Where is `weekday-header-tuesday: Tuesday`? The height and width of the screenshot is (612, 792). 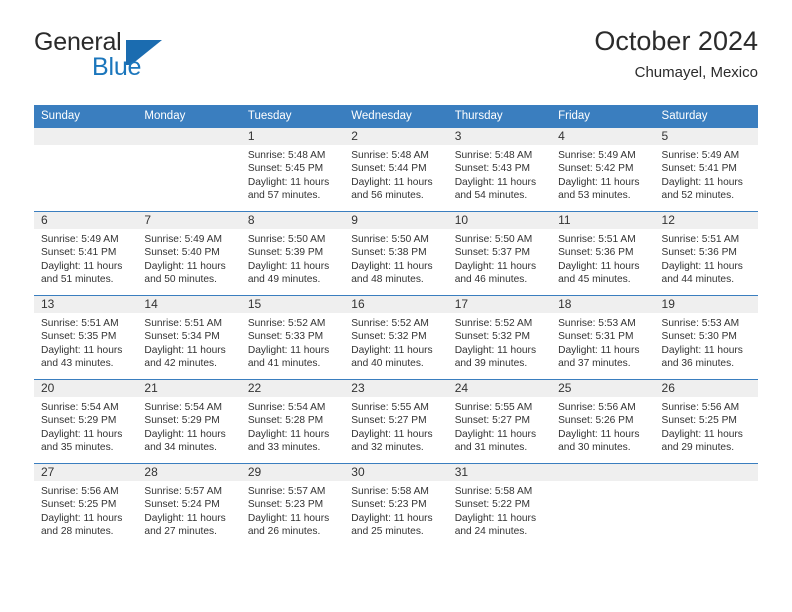
weekday-header-tuesday: Tuesday is located at coordinates (292, 116).